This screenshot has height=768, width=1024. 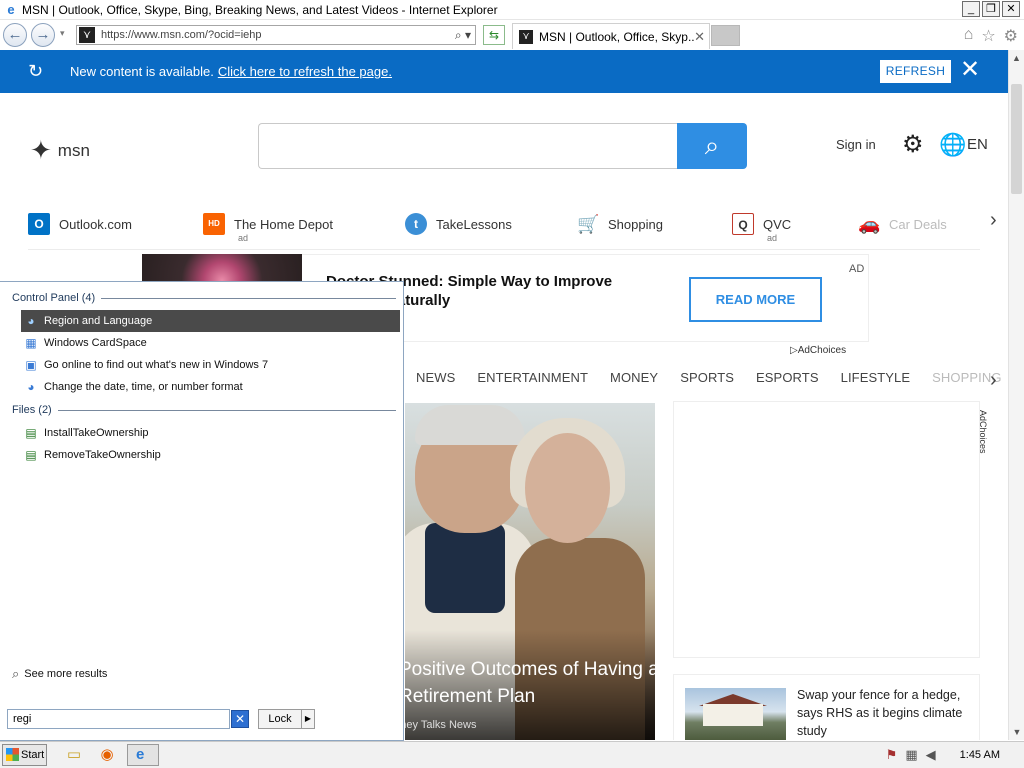 What do you see at coordinates (11, 9) in the screenshot?
I see `internet-explorer-icon: e` at bounding box center [11, 9].